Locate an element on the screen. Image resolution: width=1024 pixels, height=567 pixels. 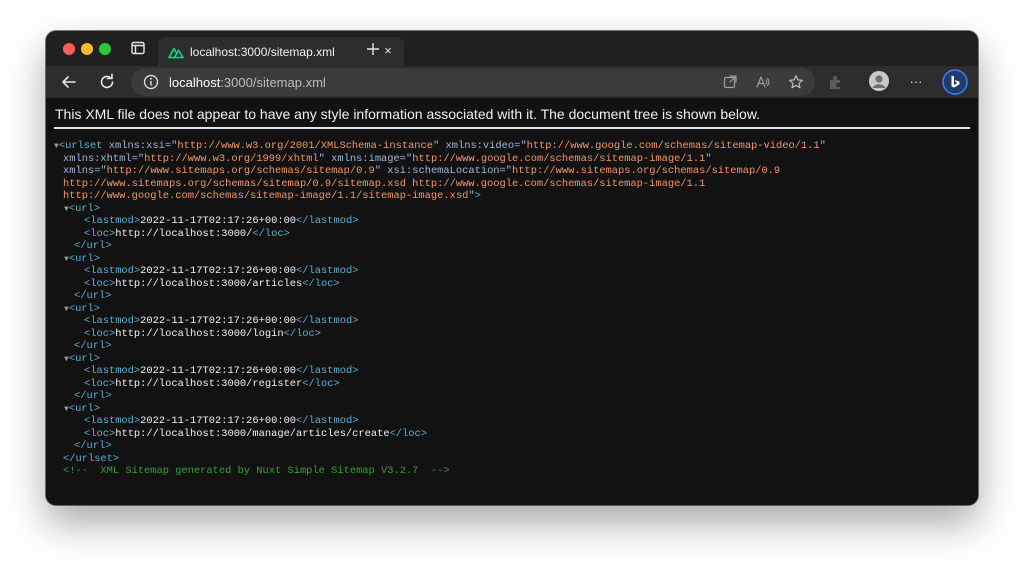
xml-root-close: </urlset> is located at coordinates (91, 458).